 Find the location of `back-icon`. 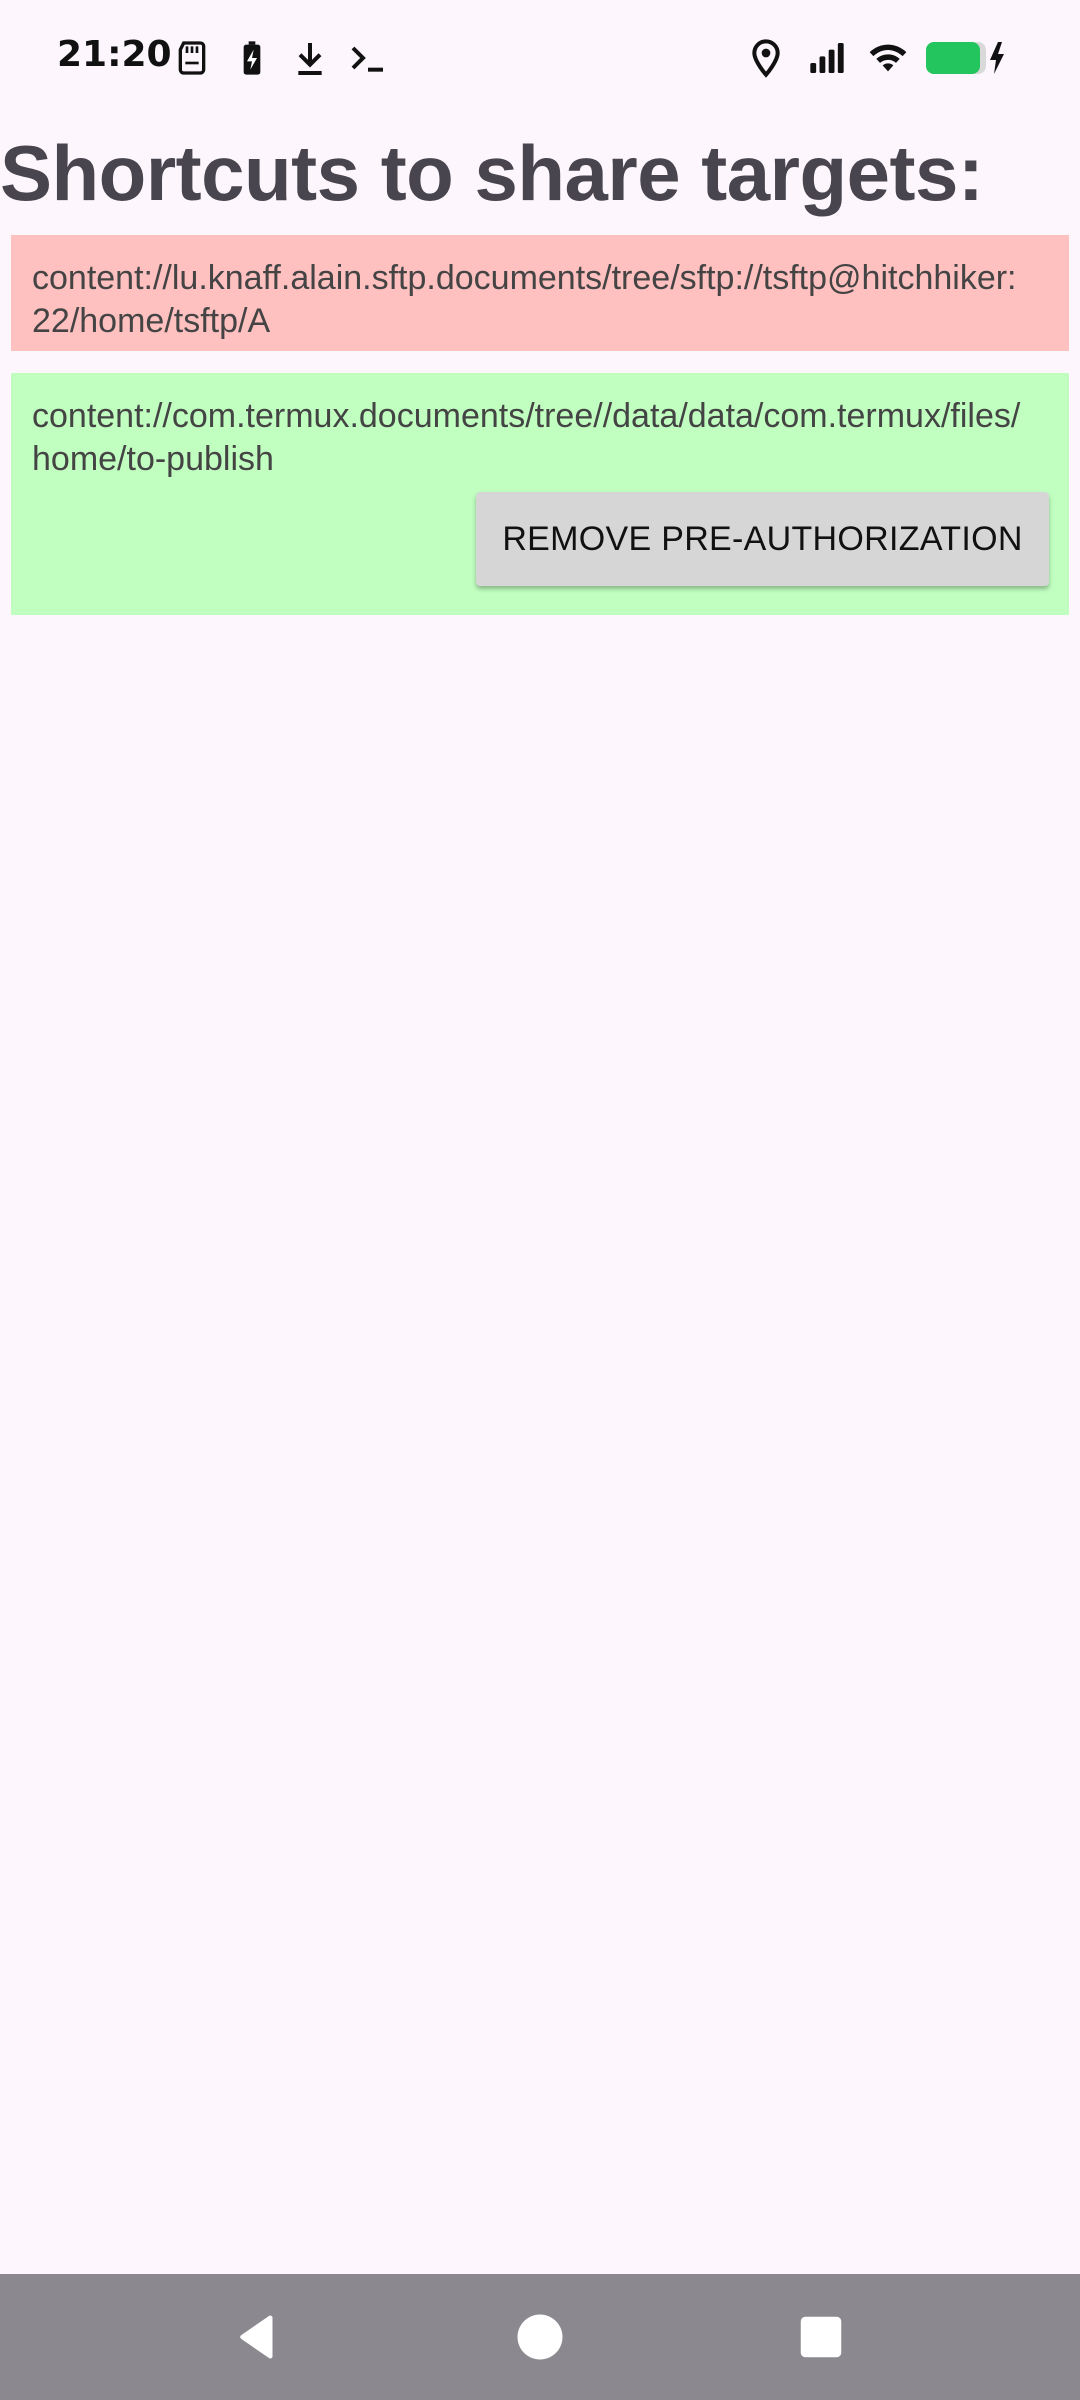

back-icon is located at coordinates (259, 2337).